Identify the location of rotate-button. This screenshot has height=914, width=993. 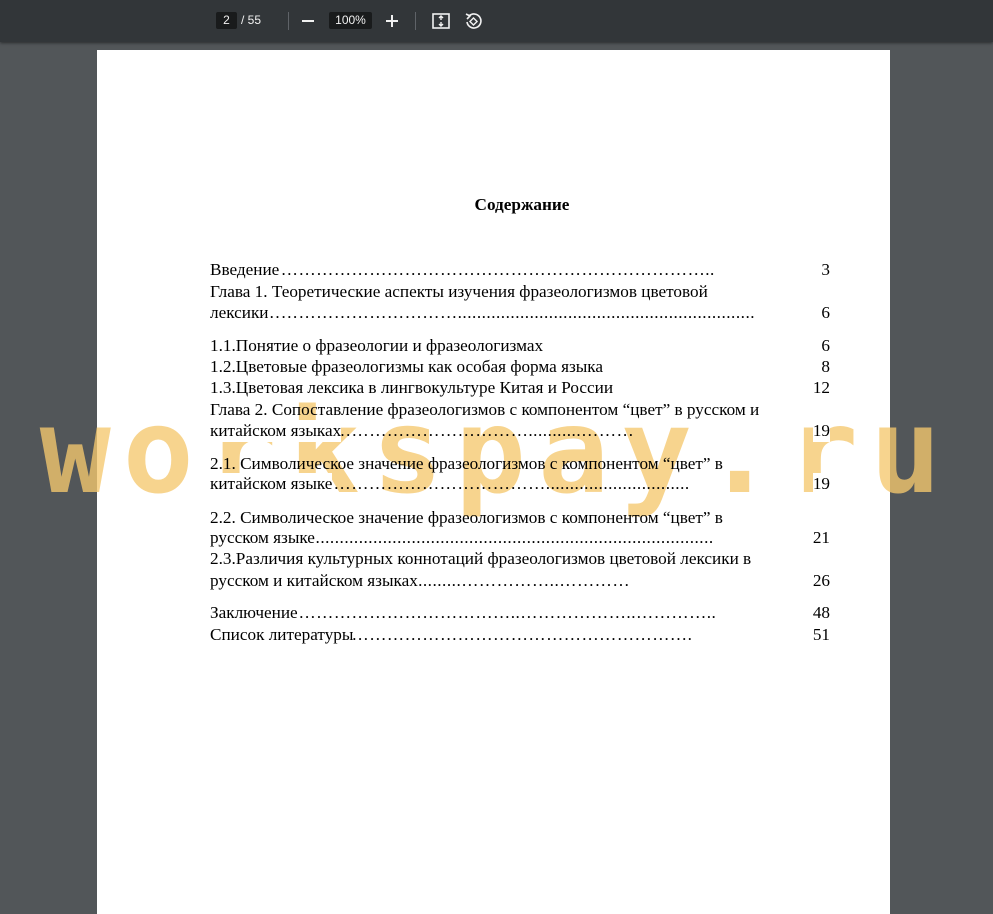
(473, 21).